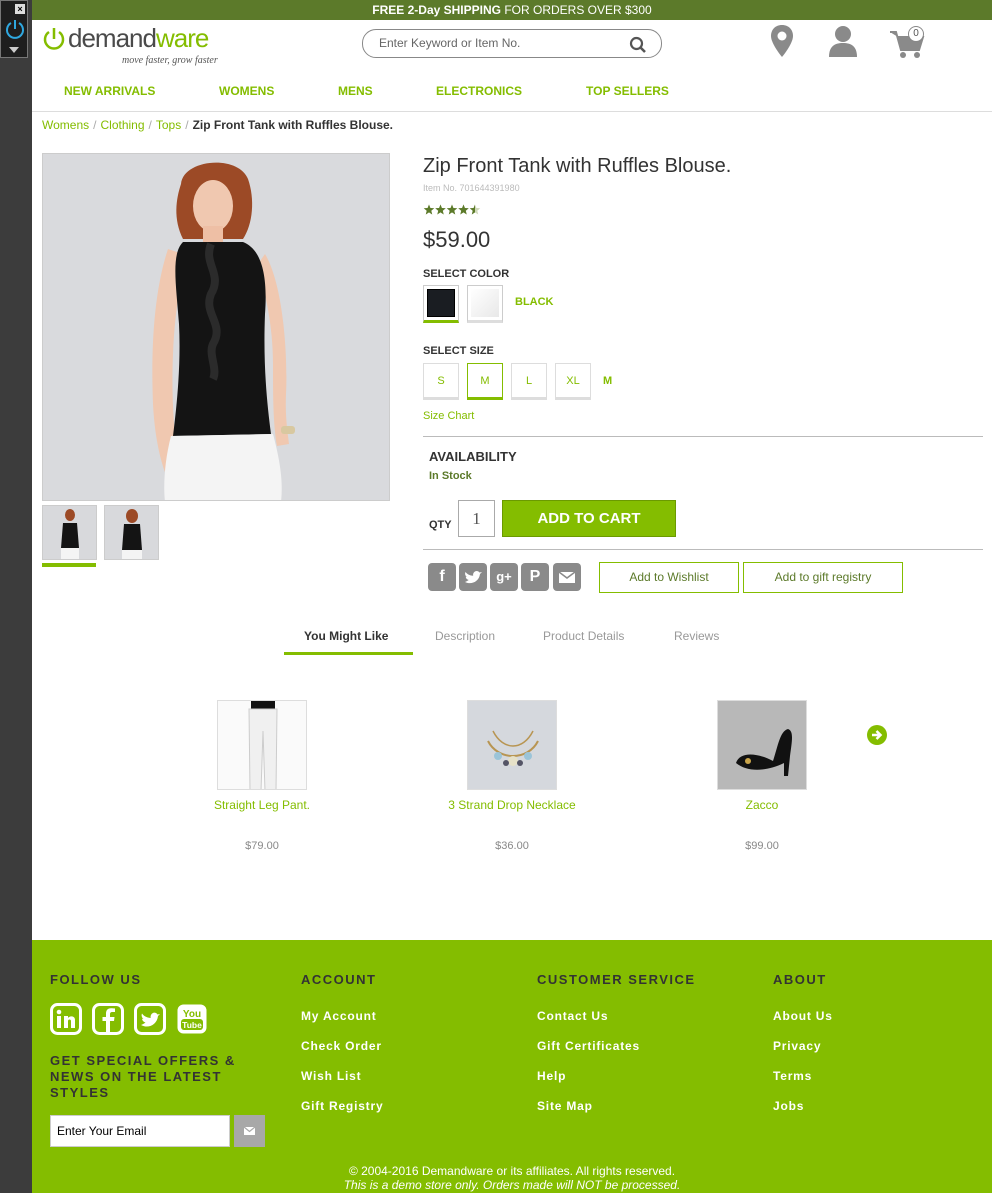  Describe the element at coordinates (331, 1076) in the screenshot. I see `footer-link-wish-list: Wish List` at that location.